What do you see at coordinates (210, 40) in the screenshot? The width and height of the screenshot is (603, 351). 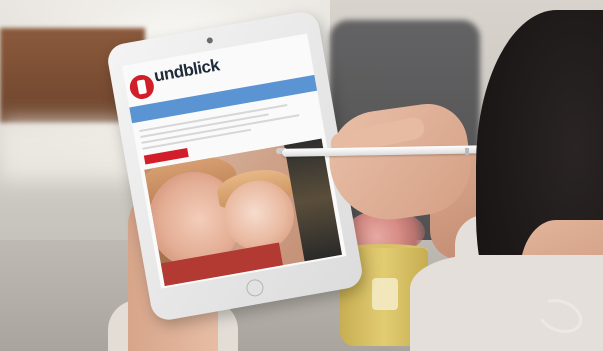 I see `camera-icon` at bounding box center [210, 40].